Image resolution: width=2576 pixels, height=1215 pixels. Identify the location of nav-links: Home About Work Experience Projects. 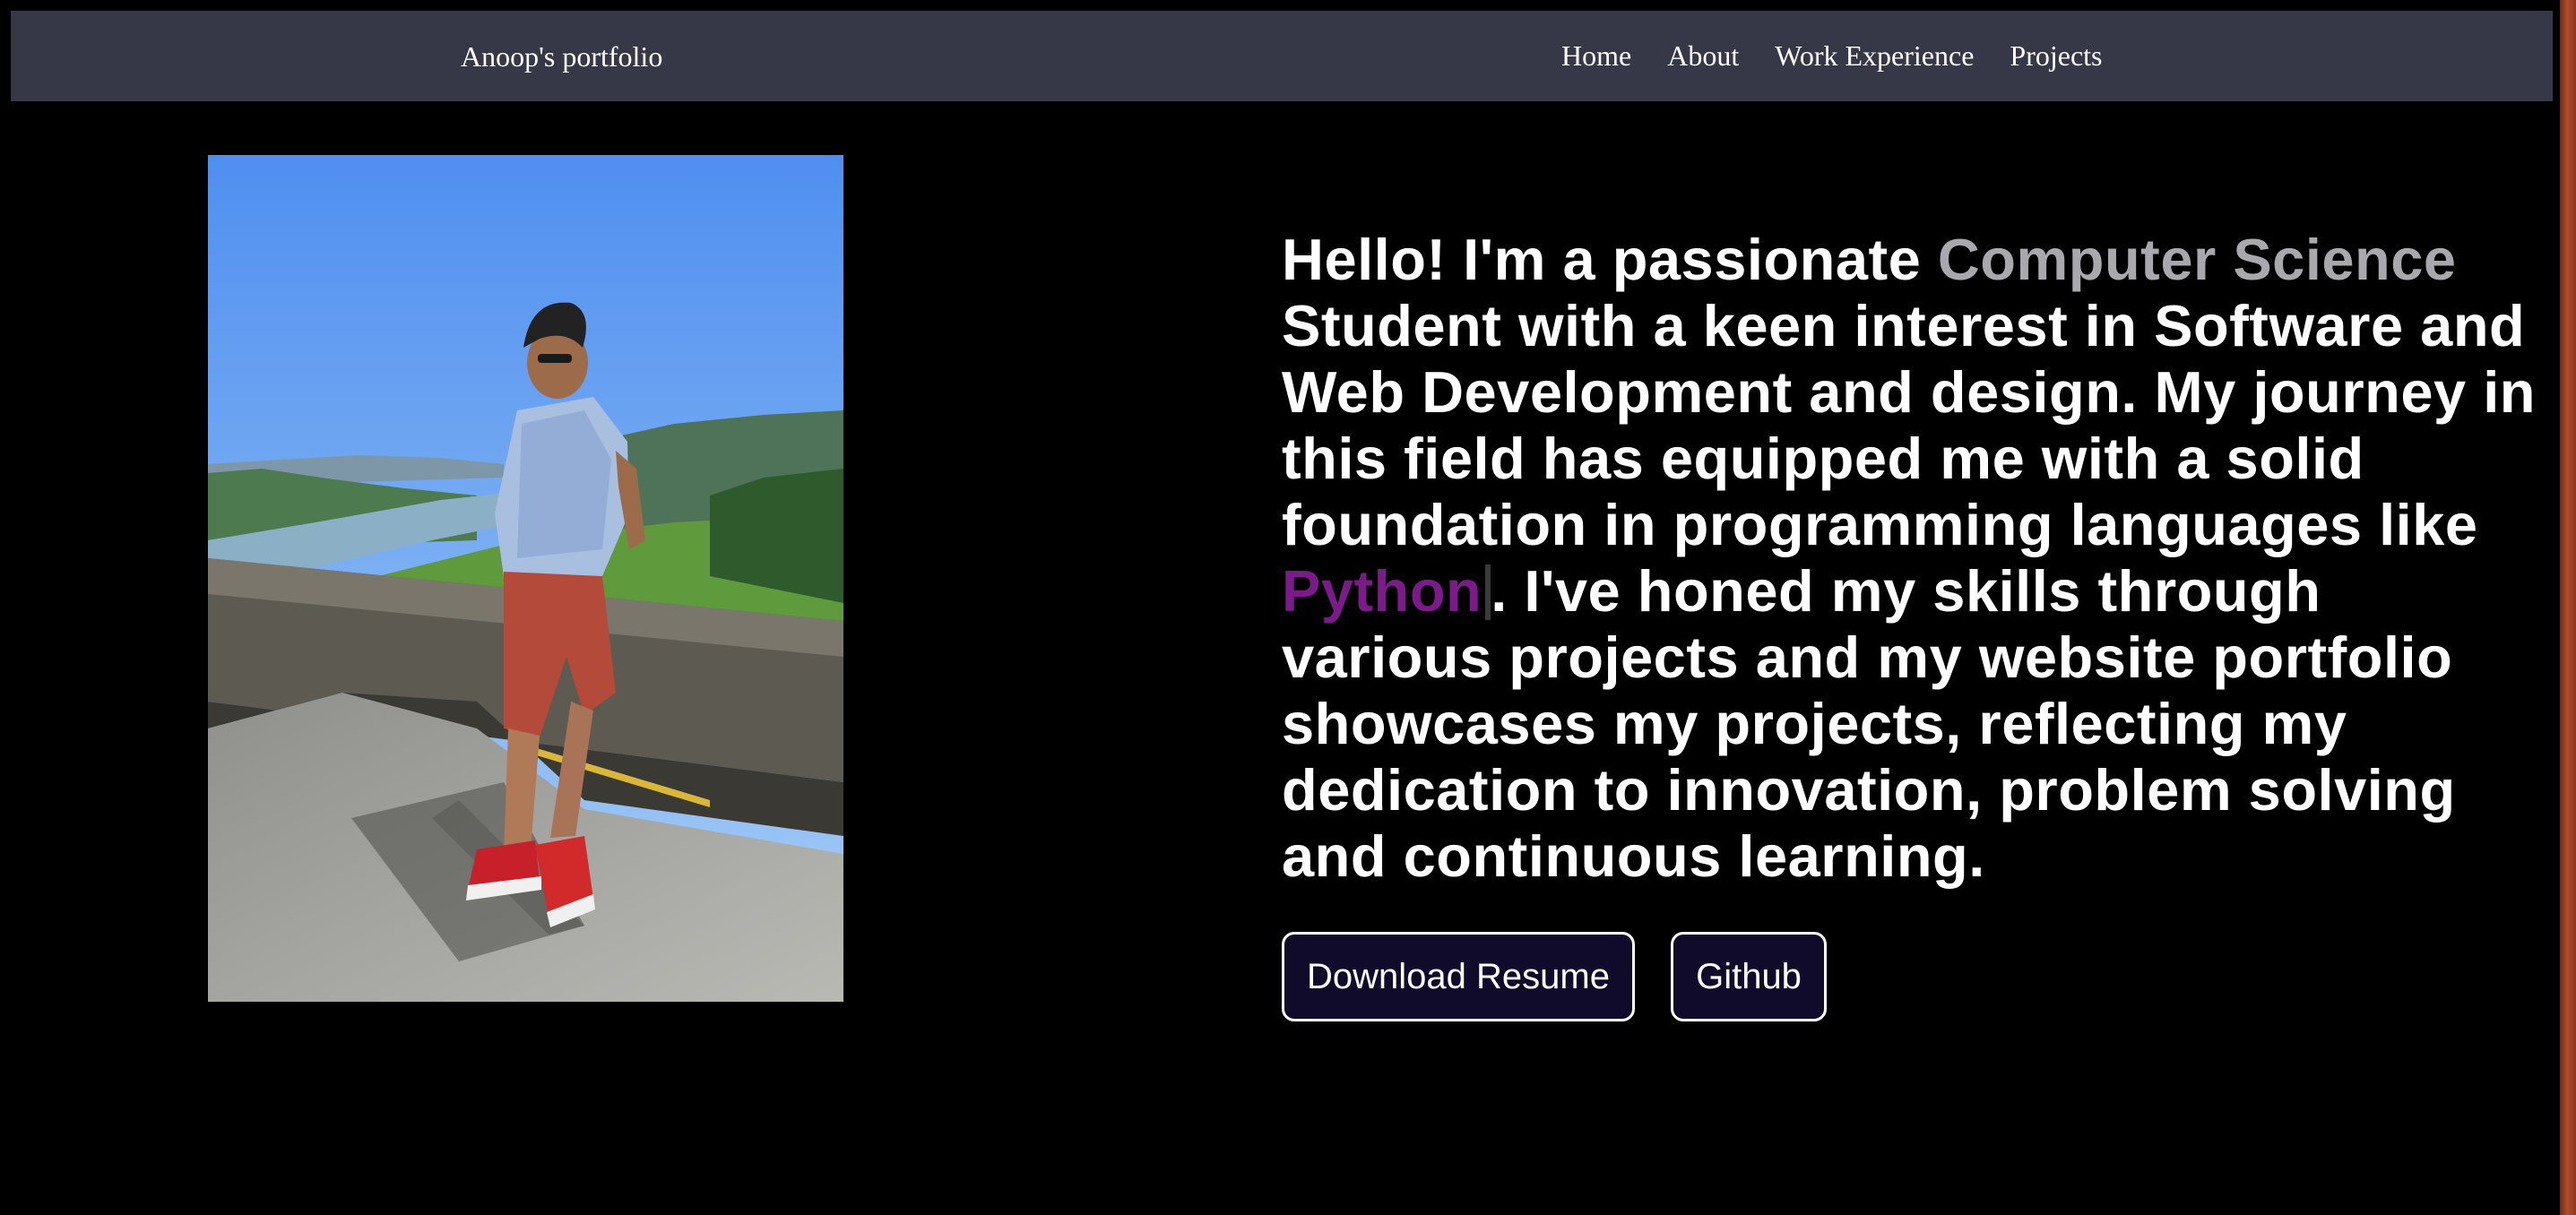
(1832, 56).